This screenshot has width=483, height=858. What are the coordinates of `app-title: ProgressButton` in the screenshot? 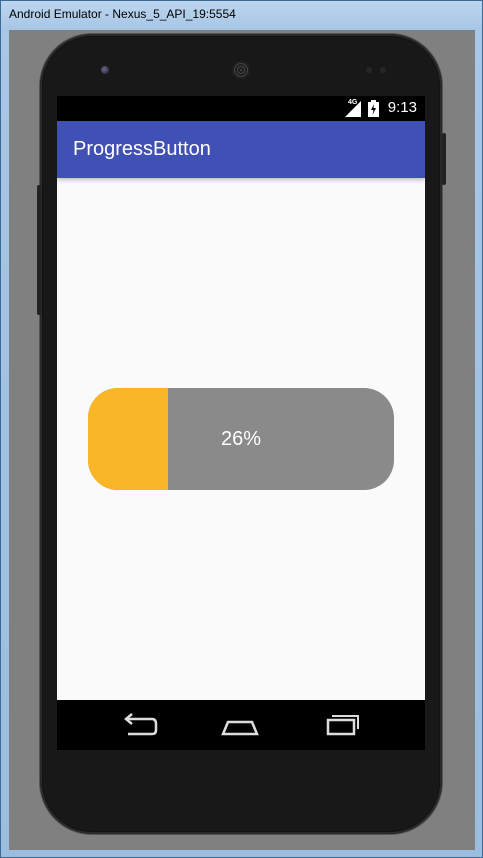 It's located at (142, 149).